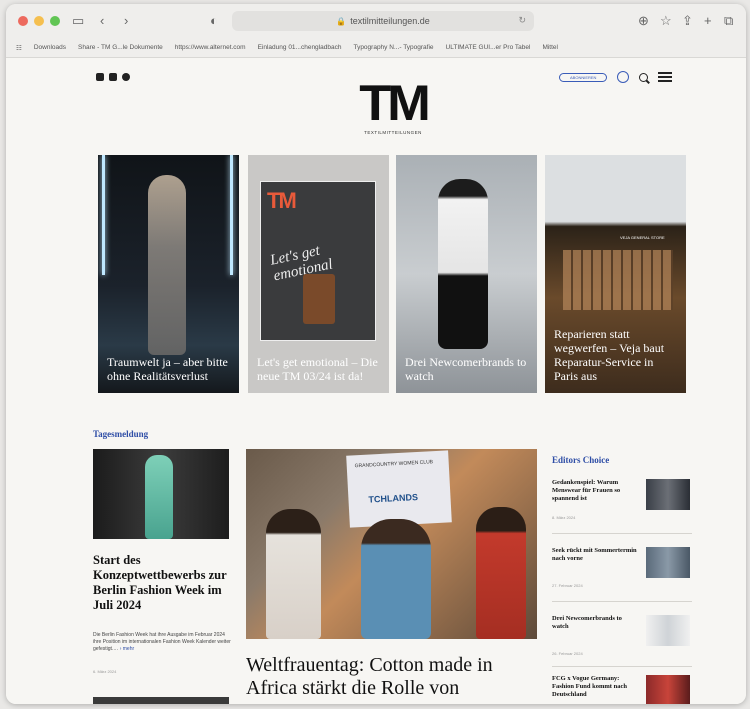  What do you see at coordinates (488, 47) in the screenshot?
I see `bookmark-item: ULTIMATE GUI...er Pro Tabel` at bounding box center [488, 47].